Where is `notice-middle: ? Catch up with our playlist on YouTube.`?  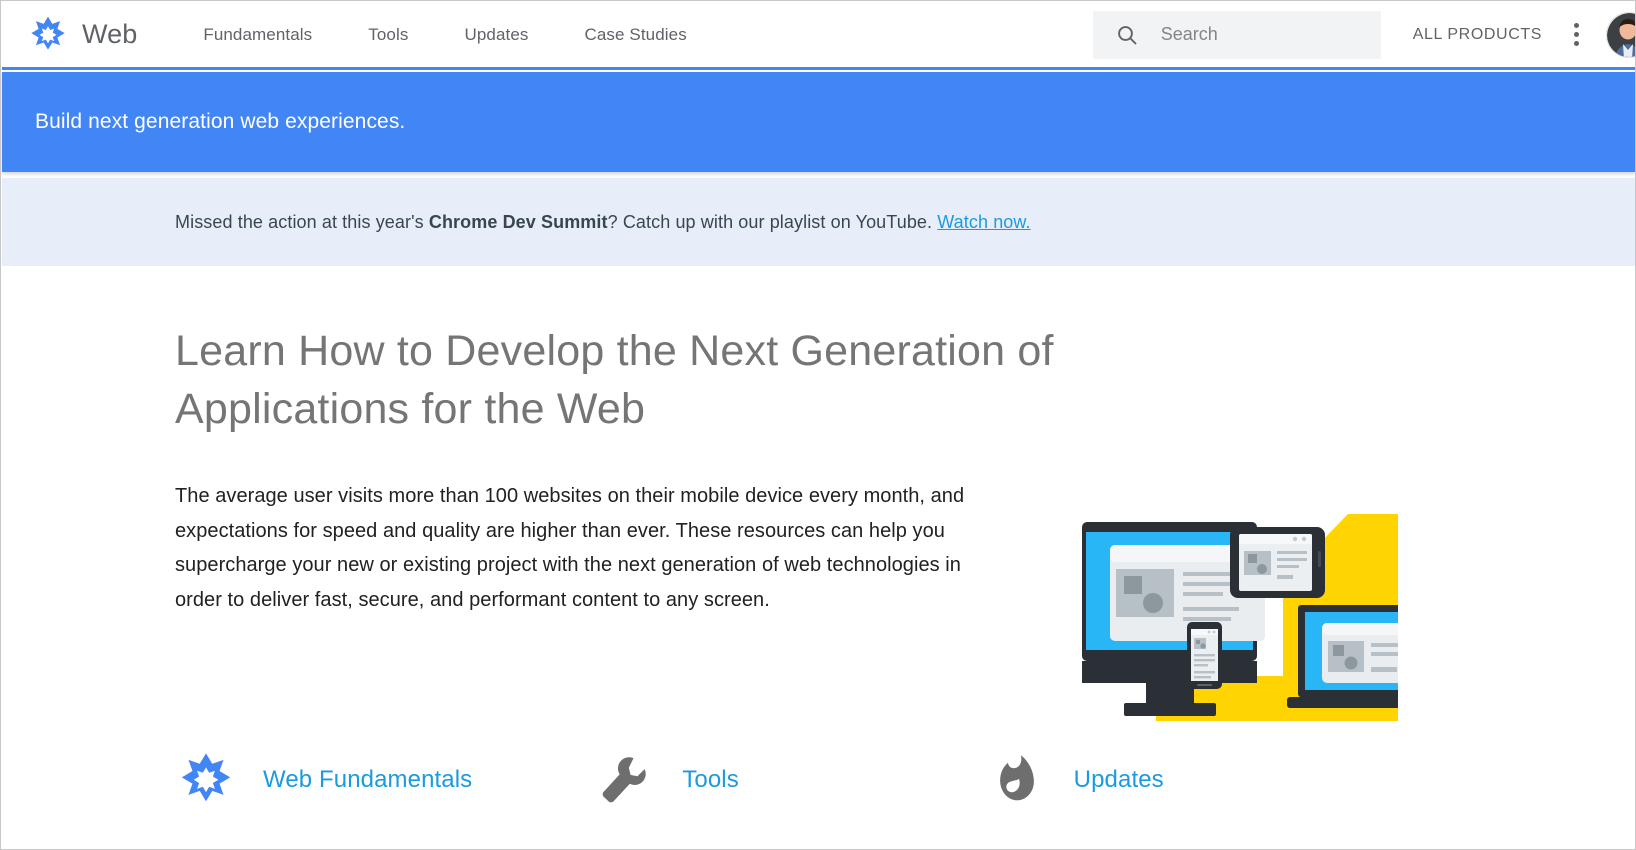 notice-middle: ? Catch up with our playlist on YouTube. is located at coordinates (772, 221).